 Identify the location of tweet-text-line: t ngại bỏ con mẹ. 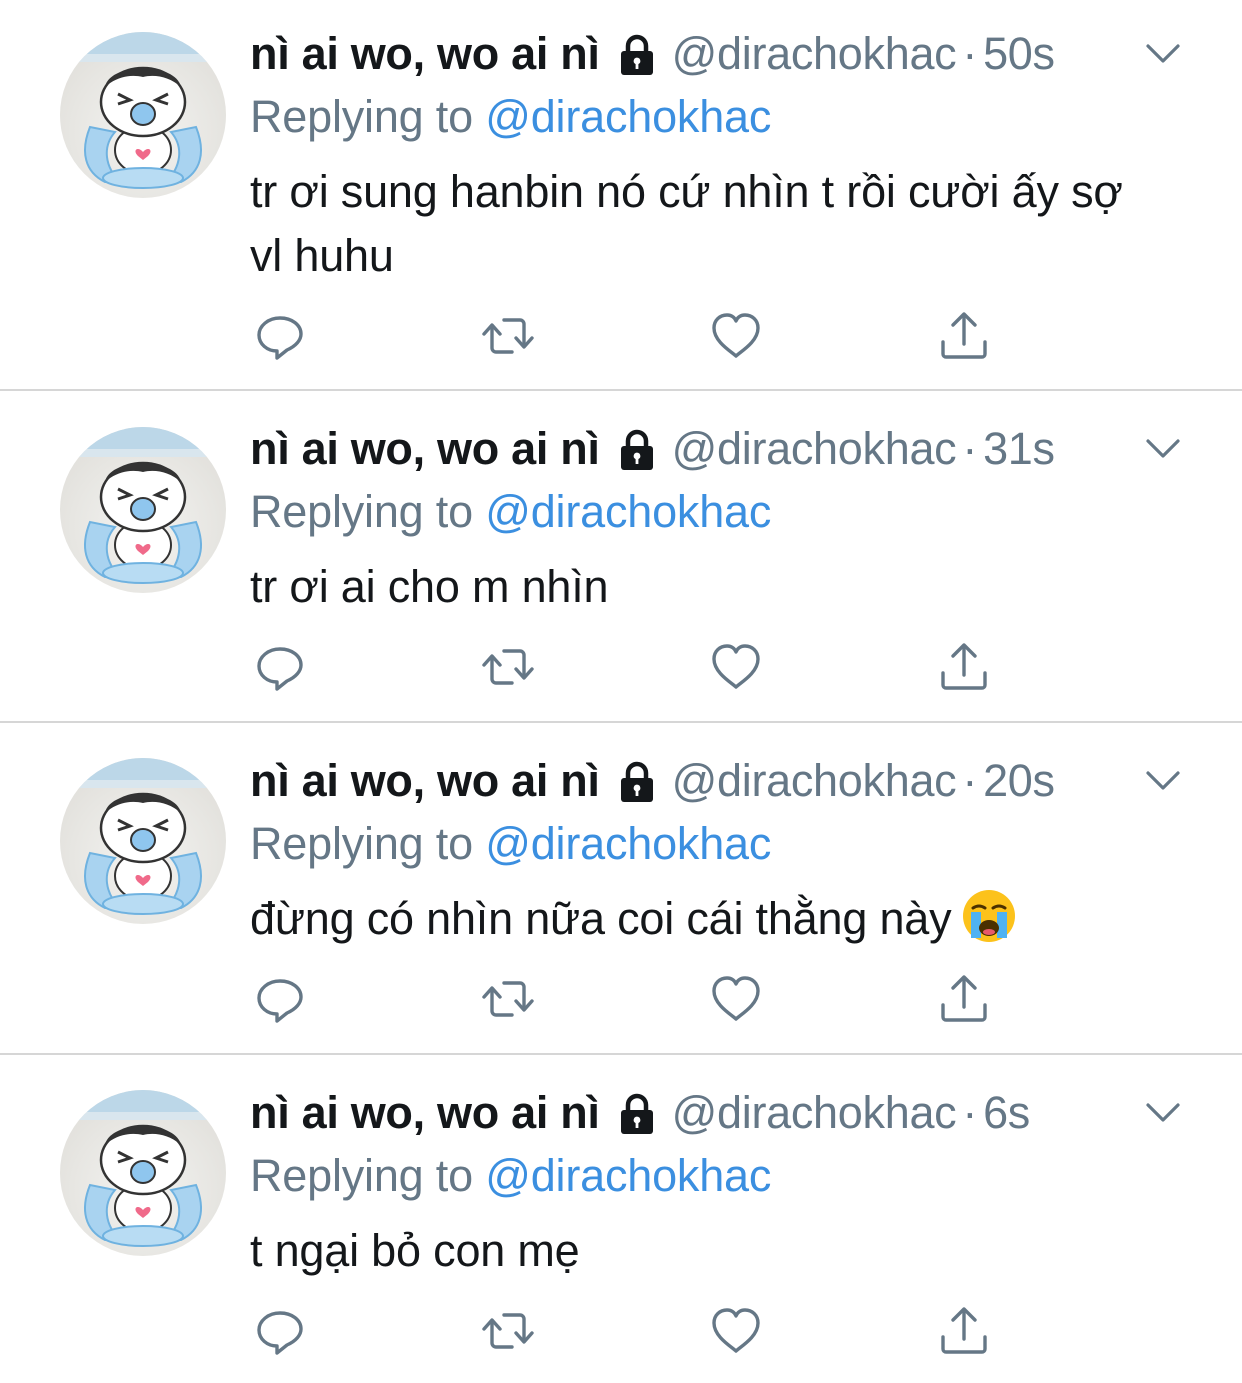
(415, 1250).